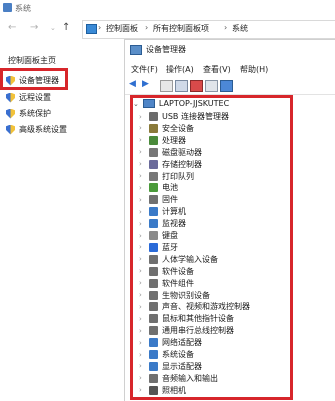  Describe the element at coordinates (254, 69) in the screenshot. I see `menu-help: 帮助(H)` at that location.